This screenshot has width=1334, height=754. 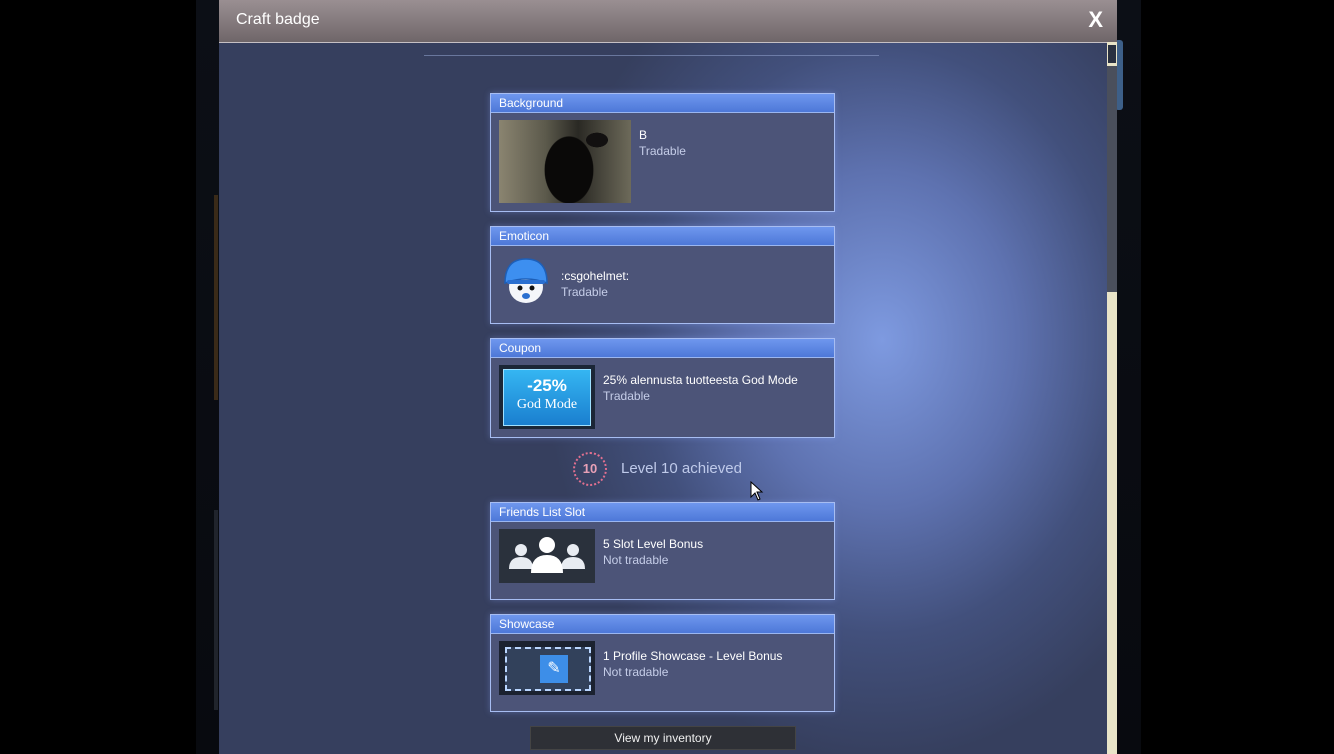 What do you see at coordinates (547, 556) in the screenshot?
I see `friends-group-icon` at bounding box center [547, 556].